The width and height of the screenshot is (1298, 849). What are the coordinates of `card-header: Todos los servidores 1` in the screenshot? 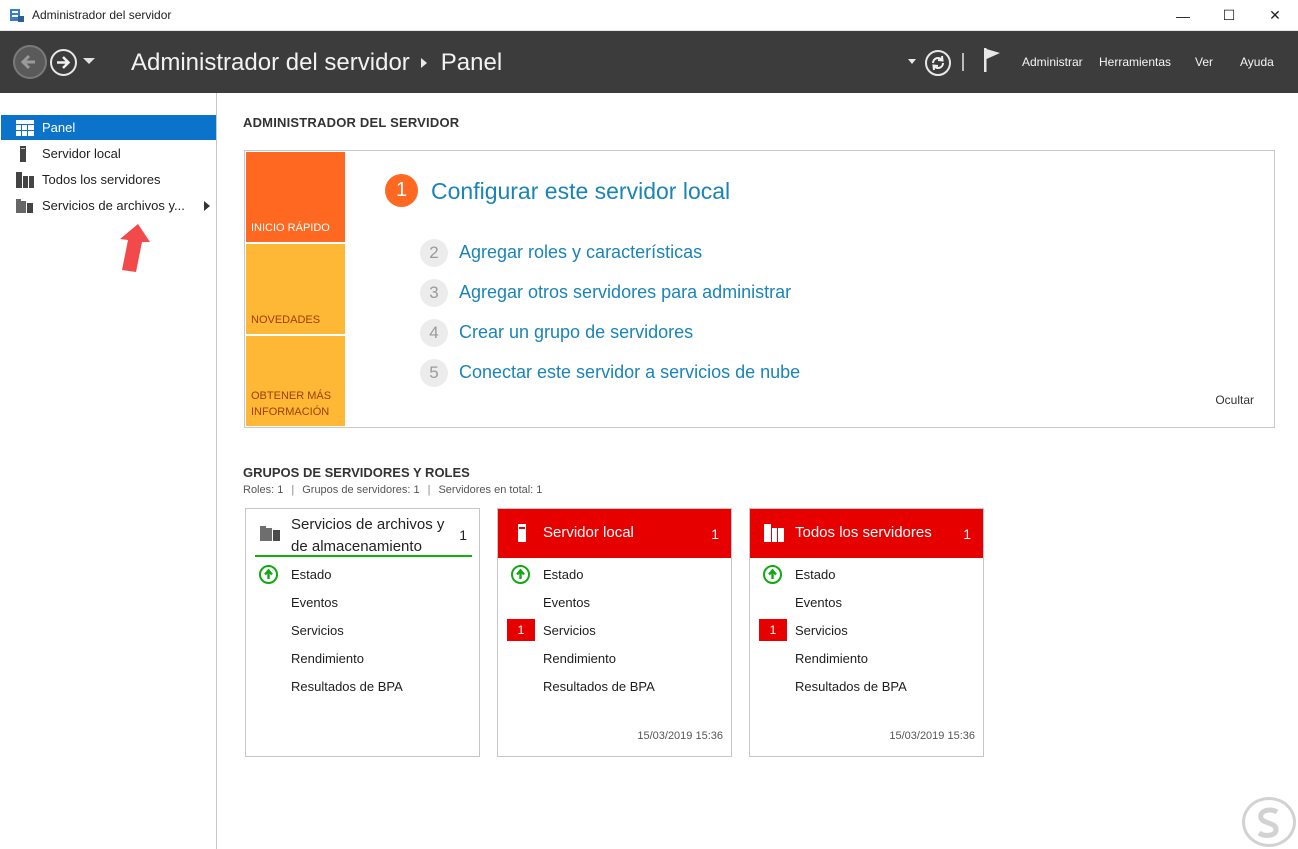 It's located at (866, 533).